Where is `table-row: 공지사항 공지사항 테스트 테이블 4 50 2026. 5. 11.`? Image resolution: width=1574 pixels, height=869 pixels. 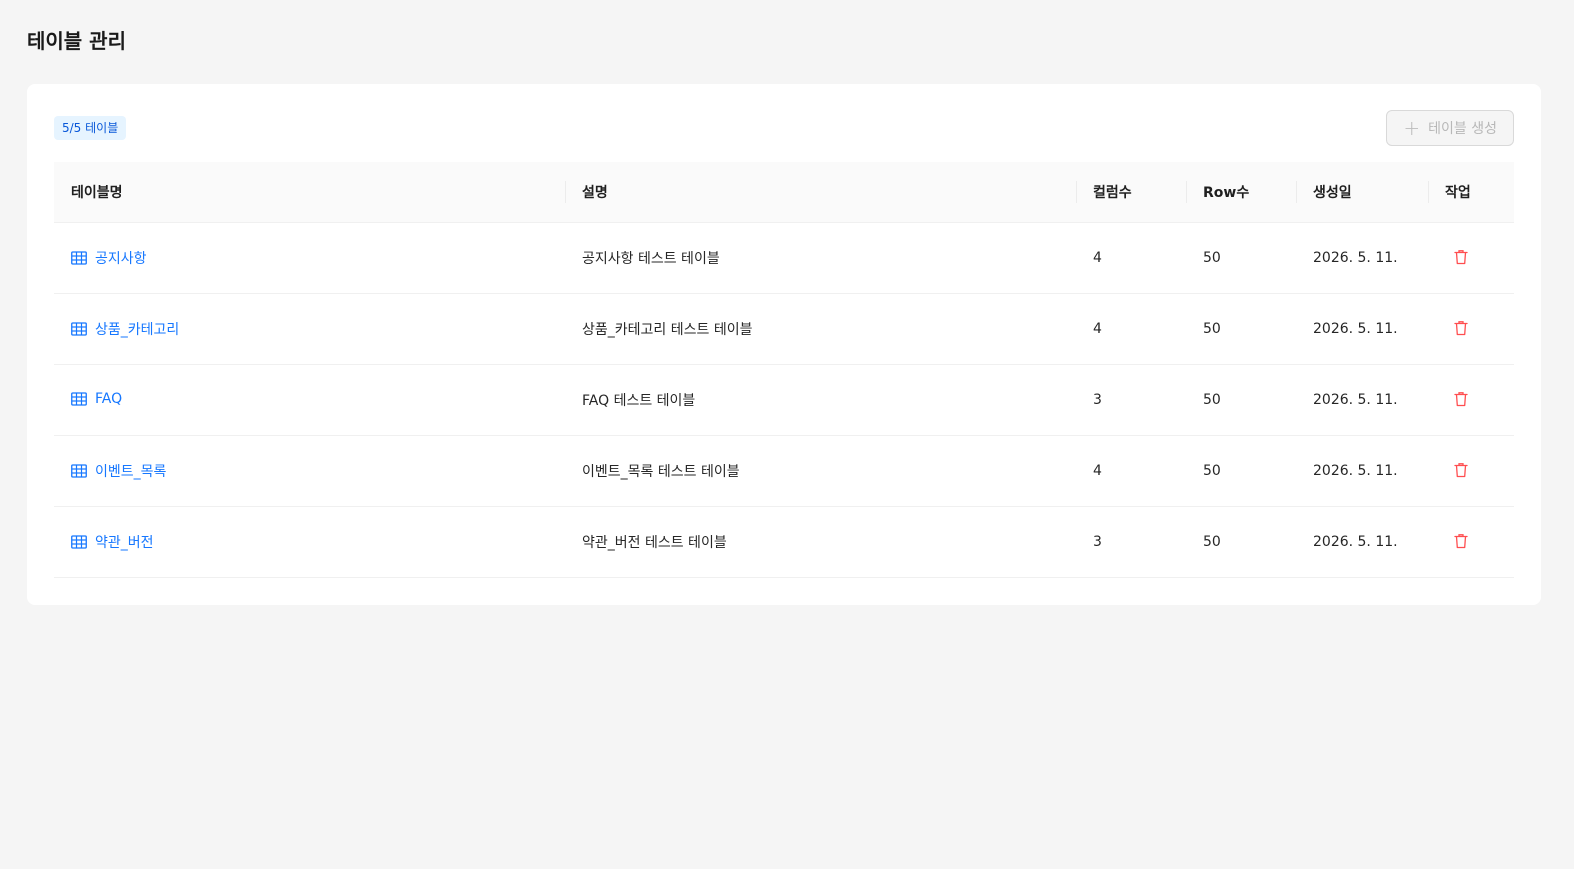
table-row: 공지사항 공지사항 테스트 테이블 4 50 2026. 5. 11. is located at coordinates (784, 258).